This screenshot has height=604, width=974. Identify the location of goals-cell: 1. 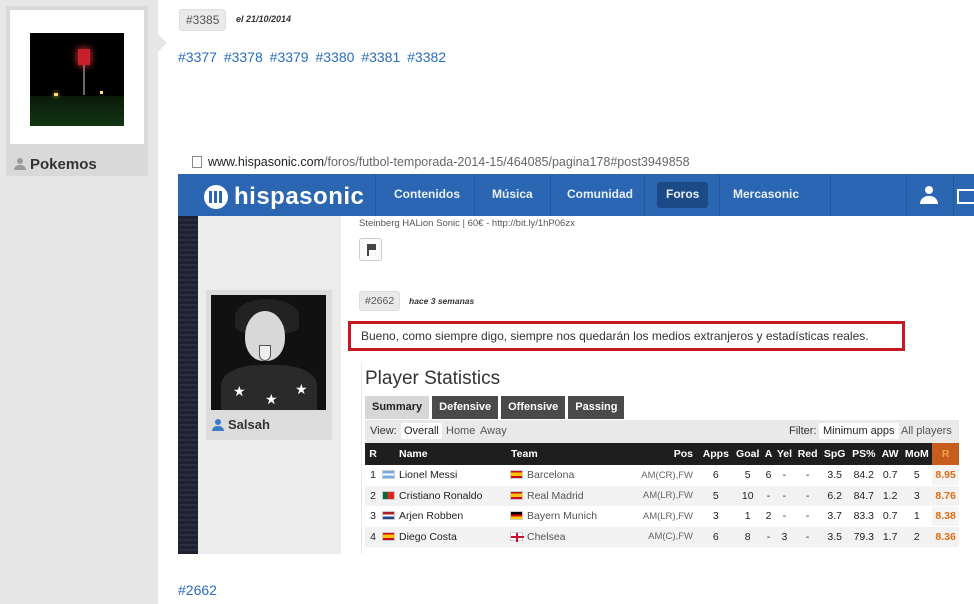
(747, 516).